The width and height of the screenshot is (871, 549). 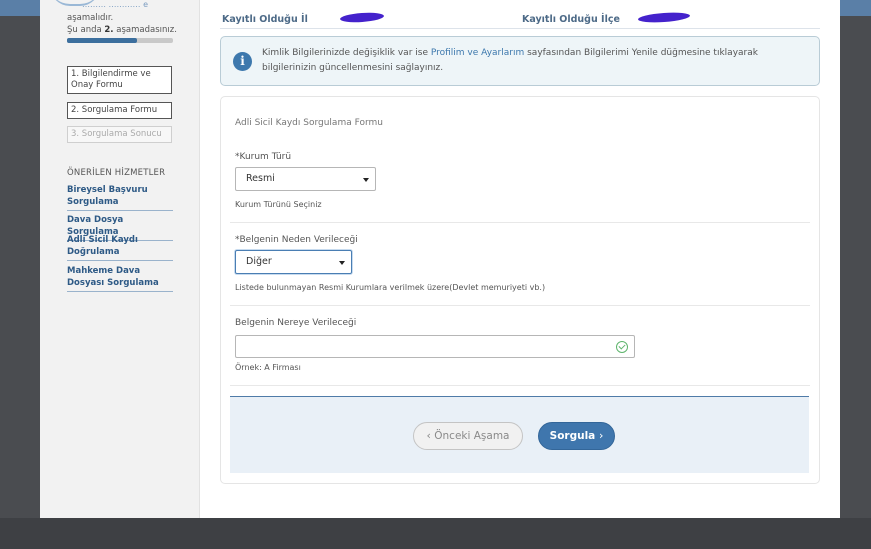 What do you see at coordinates (90, 18) in the screenshot?
I see `step-info-line1: aşamalıdır.` at bounding box center [90, 18].